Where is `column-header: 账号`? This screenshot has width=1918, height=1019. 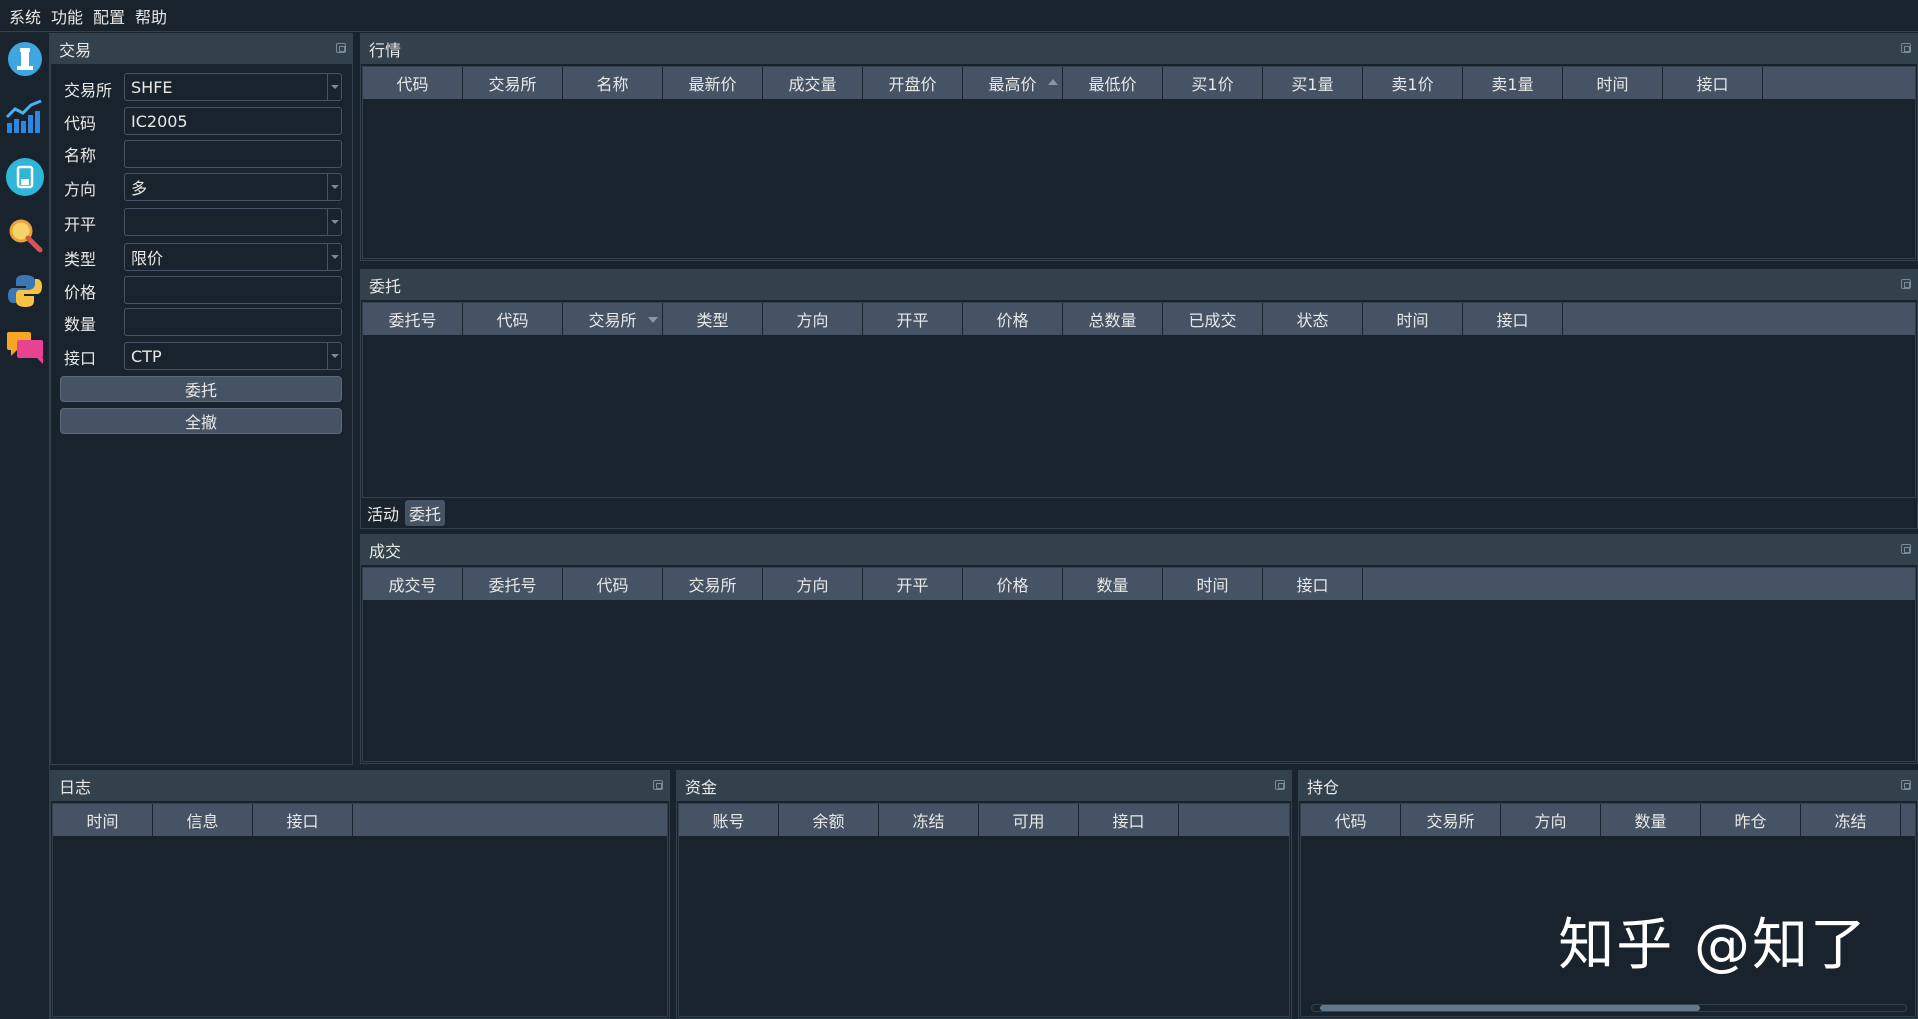
column-header: 账号 is located at coordinates (729, 820).